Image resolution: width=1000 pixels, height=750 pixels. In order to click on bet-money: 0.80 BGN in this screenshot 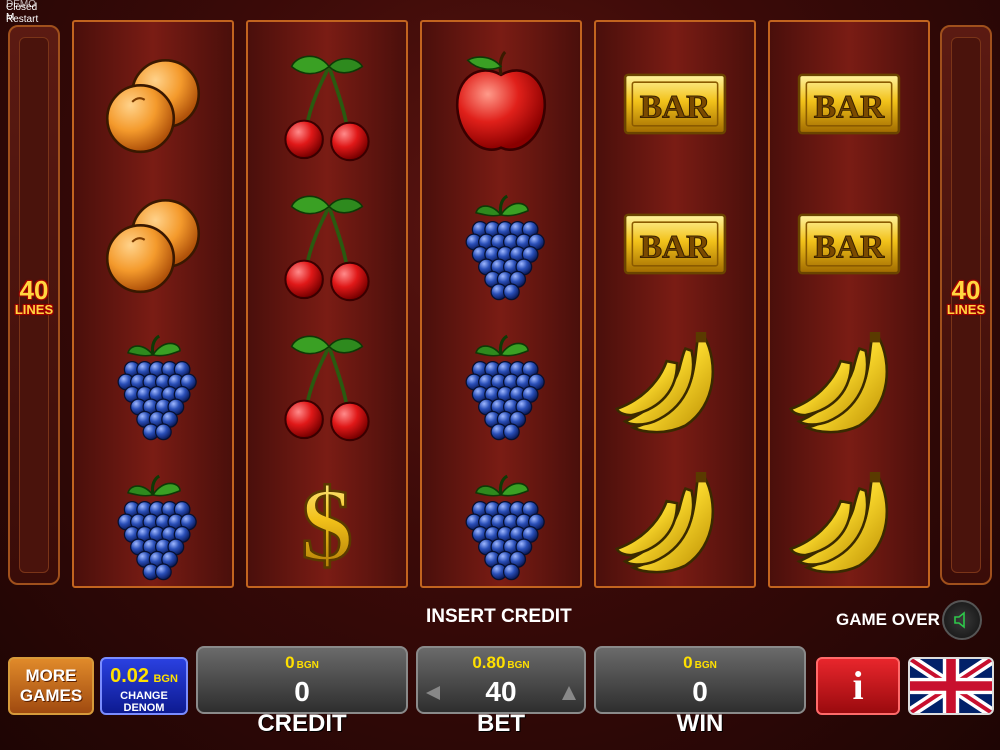, I will do `click(501, 663)`.